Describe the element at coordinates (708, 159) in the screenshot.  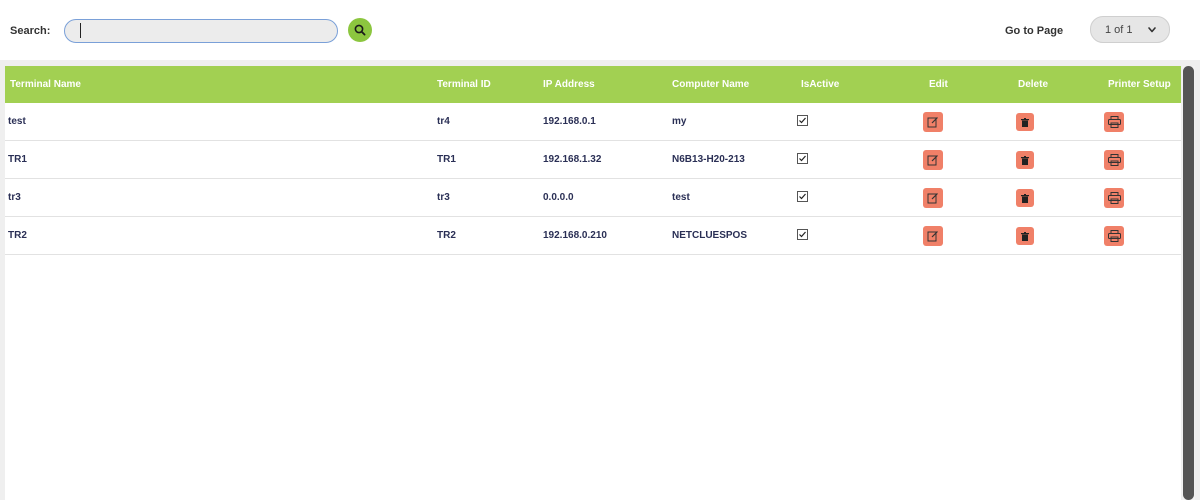
I see `cell-computer-name: N6B13-H20-213` at that location.